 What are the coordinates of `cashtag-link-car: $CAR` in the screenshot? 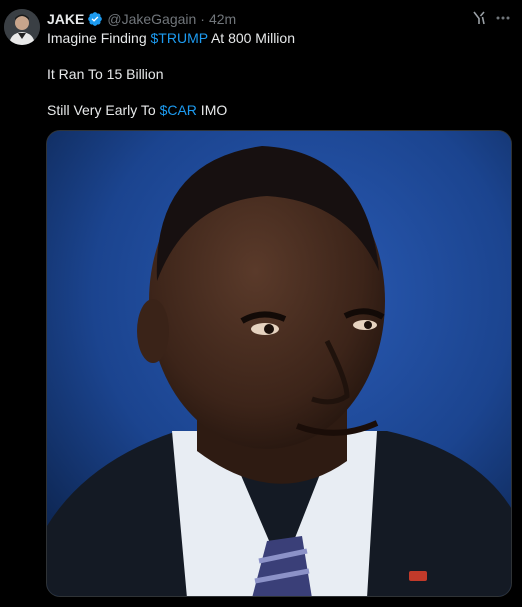 It's located at (178, 110).